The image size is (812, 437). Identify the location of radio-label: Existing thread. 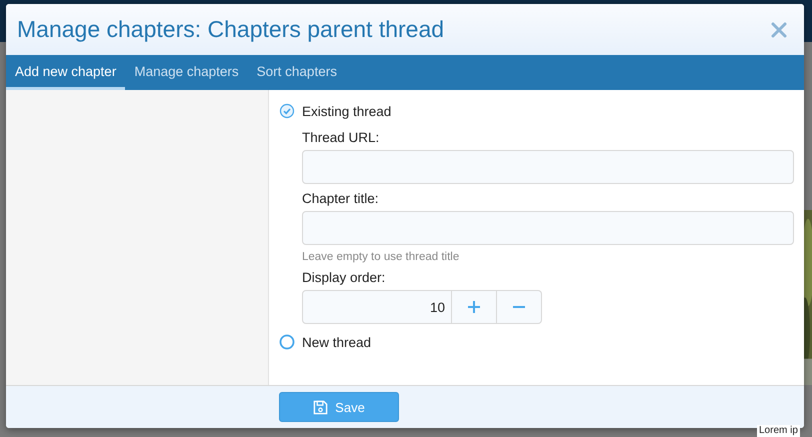
(347, 111).